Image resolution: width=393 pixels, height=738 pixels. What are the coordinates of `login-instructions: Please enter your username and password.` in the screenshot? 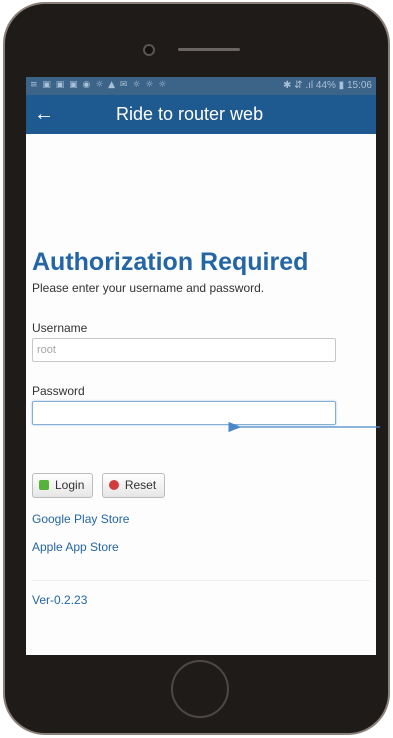 It's located at (148, 288).